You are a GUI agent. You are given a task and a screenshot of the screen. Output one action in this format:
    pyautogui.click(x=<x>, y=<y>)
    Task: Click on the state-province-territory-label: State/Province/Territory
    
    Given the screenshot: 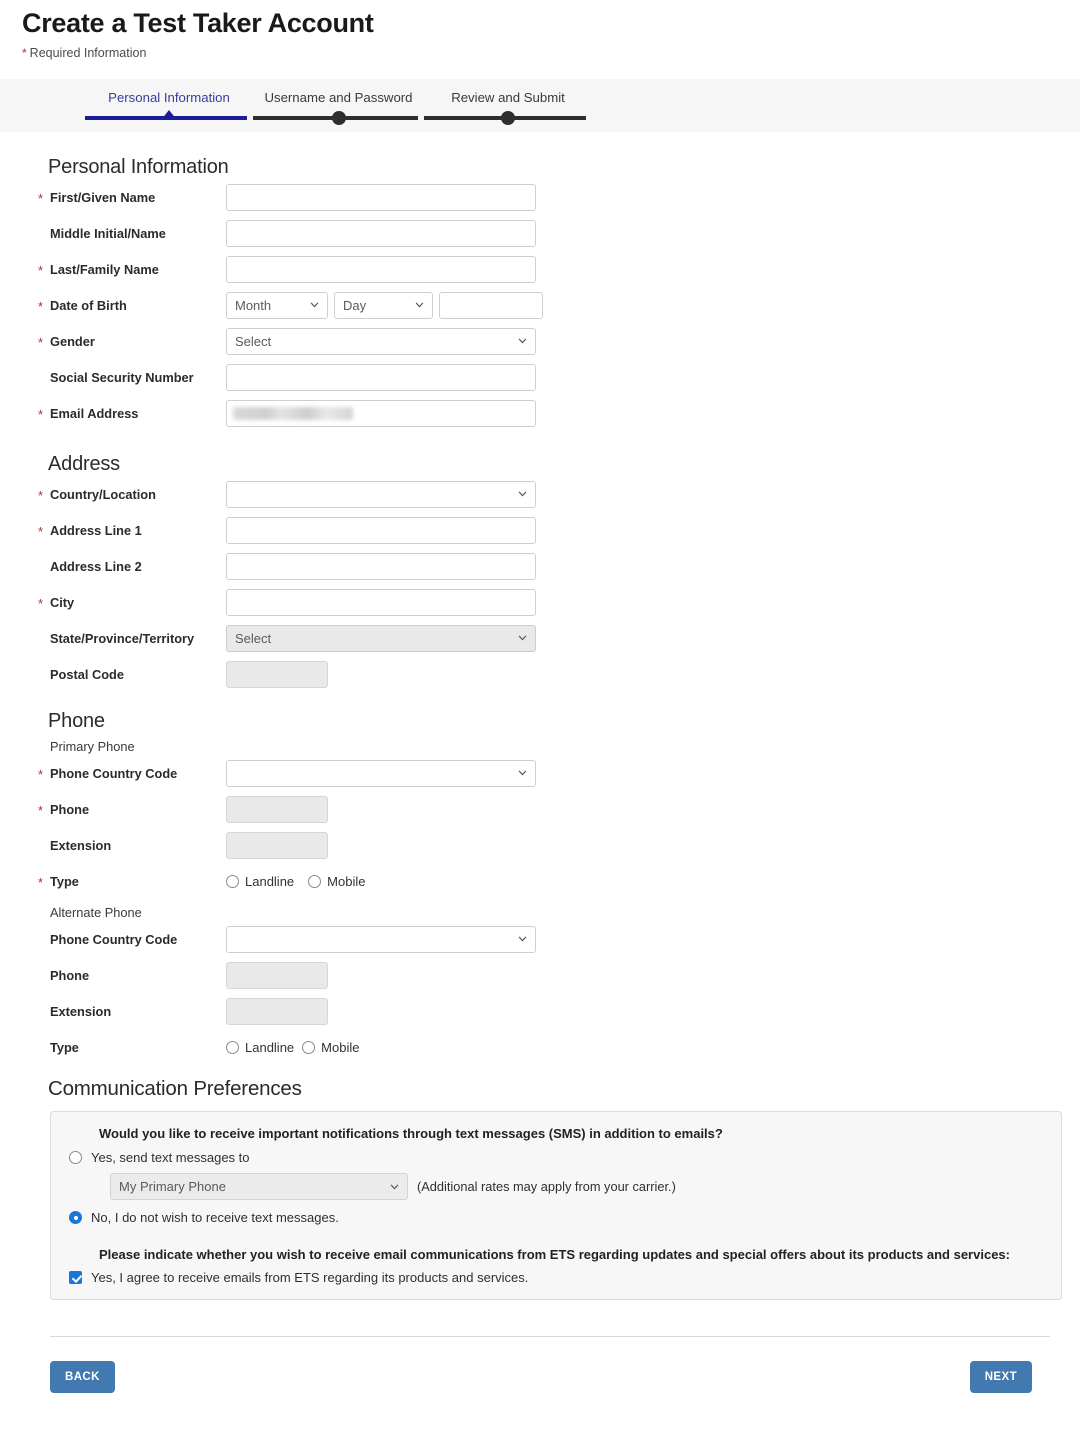 What is the action you would take?
    pyautogui.click(x=132, y=638)
    